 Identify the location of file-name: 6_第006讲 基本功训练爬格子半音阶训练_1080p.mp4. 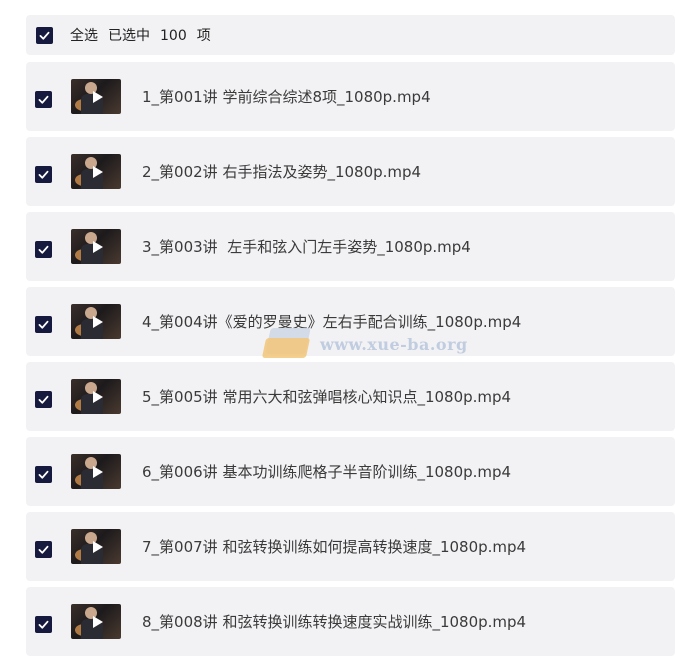
(326, 471).